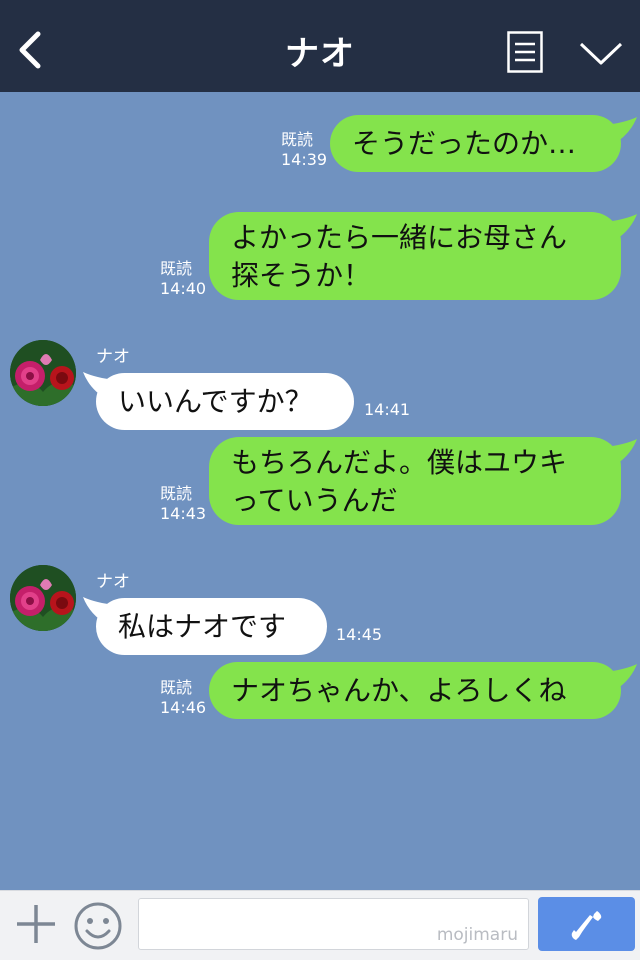  What do you see at coordinates (304, 159) in the screenshot?
I see `message-time: 14:39` at bounding box center [304, 159].